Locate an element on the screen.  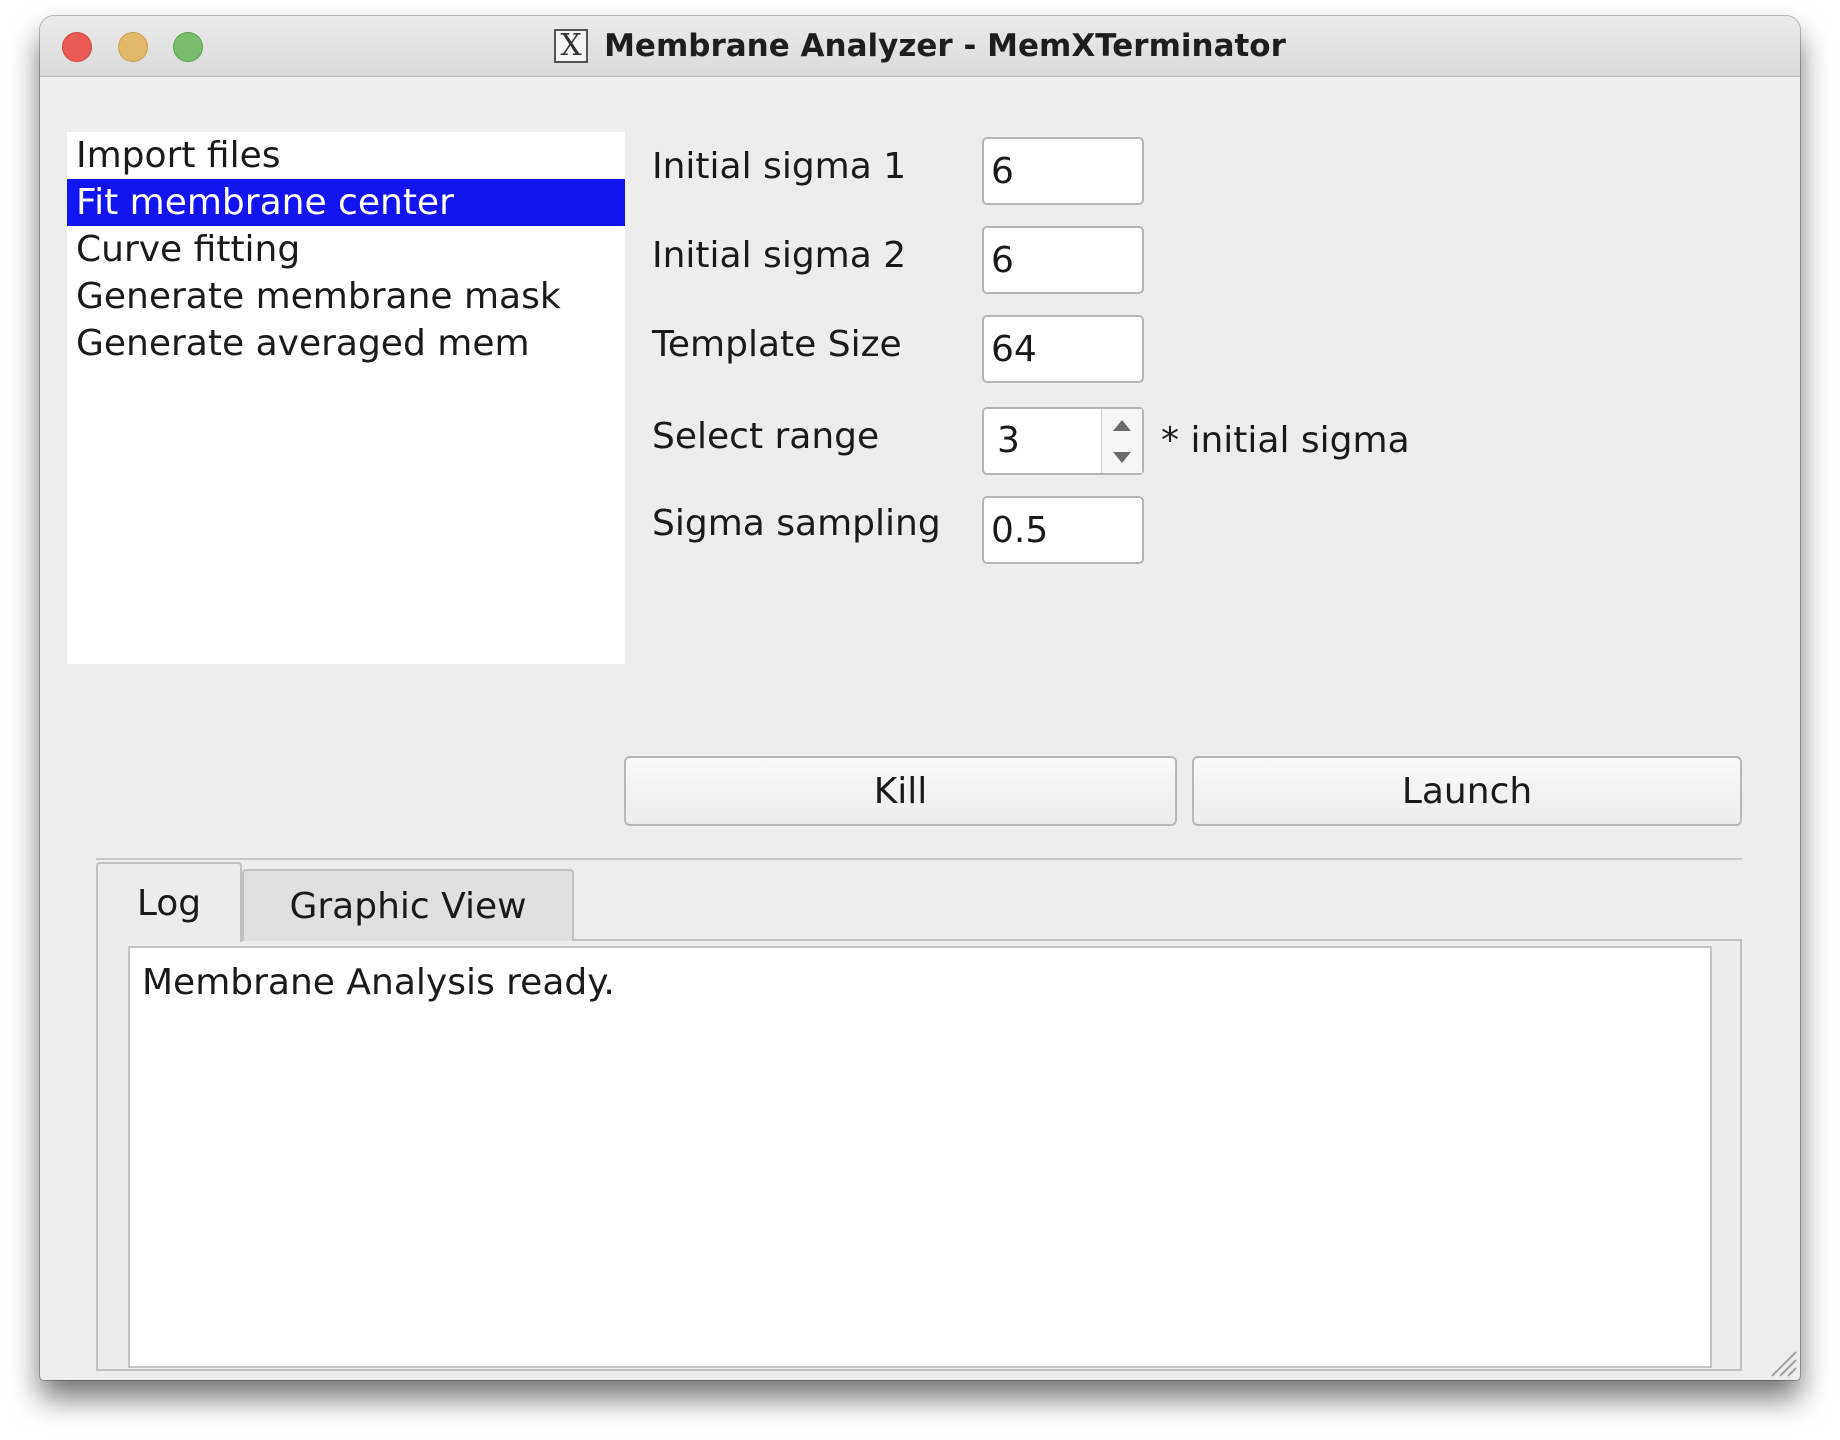
initial-sigma-1-field is located at coordinates (1063, 171).